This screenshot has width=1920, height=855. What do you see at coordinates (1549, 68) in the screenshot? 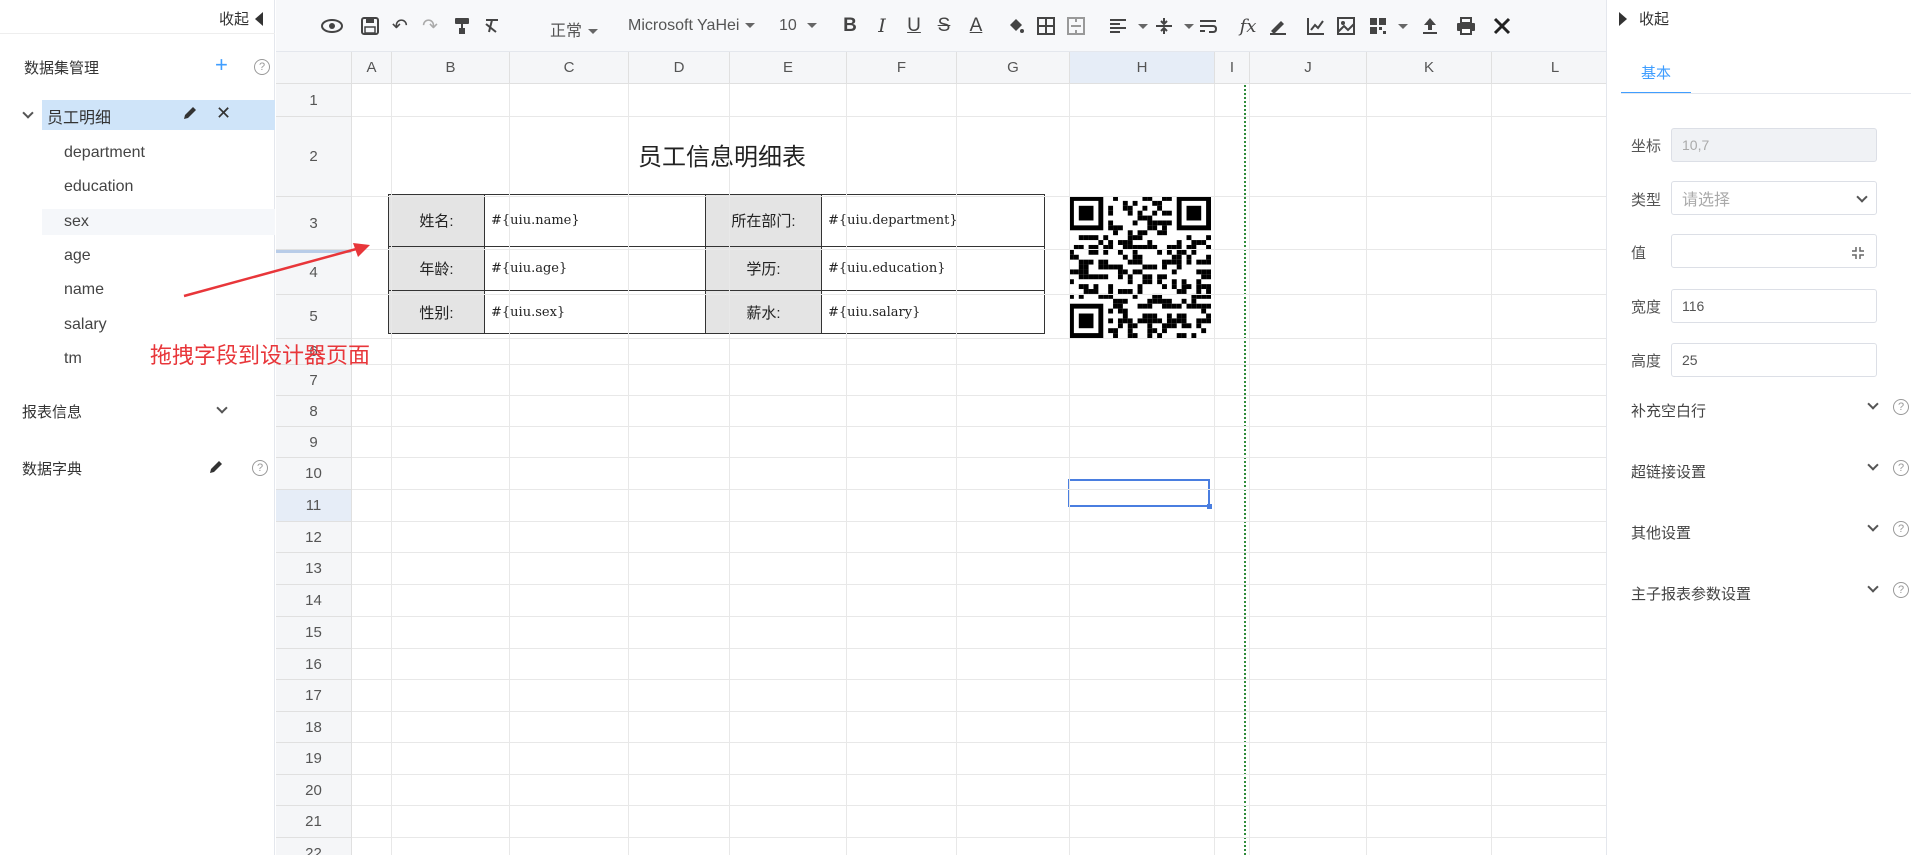
I see `column-header: L` at bounding box center [1549, 68].